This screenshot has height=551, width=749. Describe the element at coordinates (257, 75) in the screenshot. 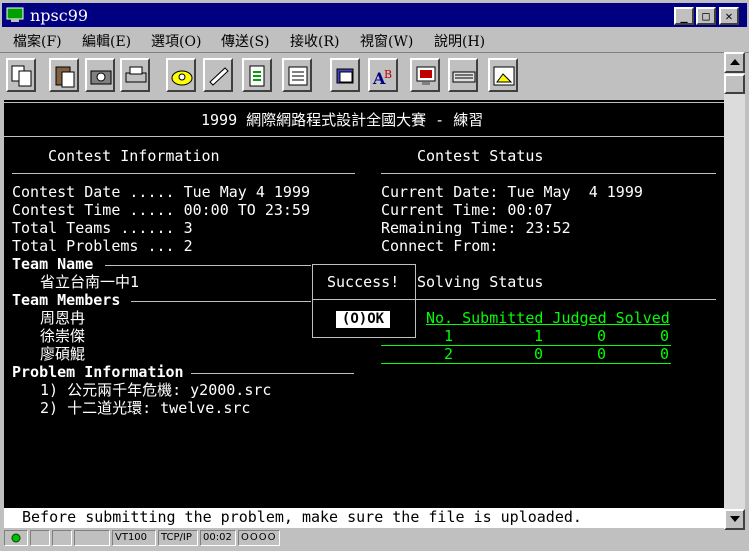

I see `transfer-icon` at that location.